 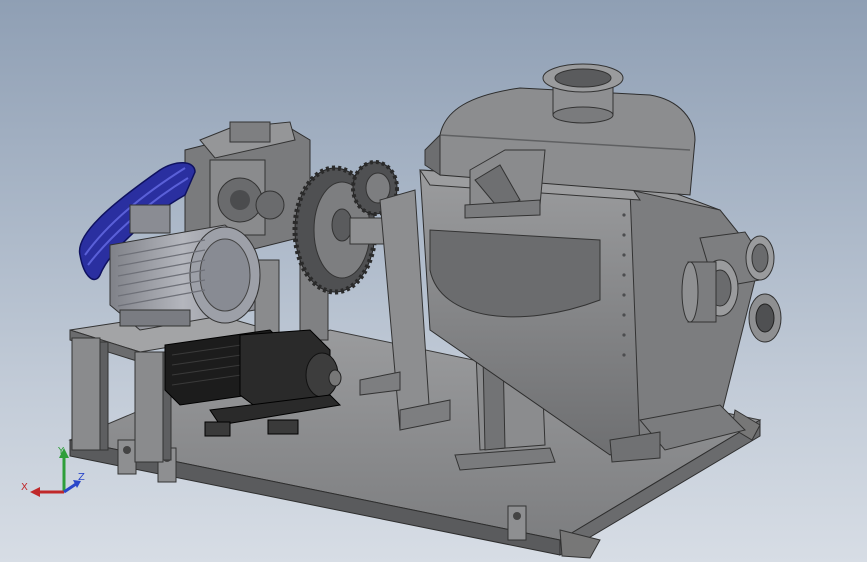 What do you see at coordinates (24, 487) in the screenshot?
I see `x-axis-label: X` at bounding box center [24, 487].